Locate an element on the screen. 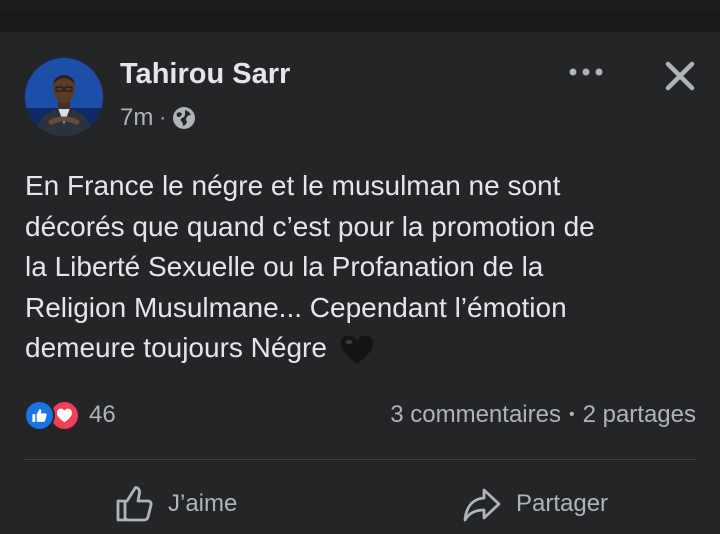  shares-count-link: 2 partages is located at coordinates (639, 415).